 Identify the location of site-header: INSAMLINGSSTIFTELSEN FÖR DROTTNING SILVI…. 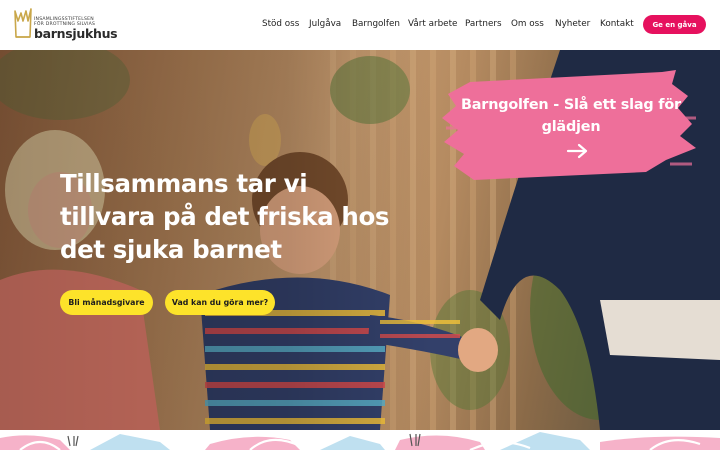
(360, 25).